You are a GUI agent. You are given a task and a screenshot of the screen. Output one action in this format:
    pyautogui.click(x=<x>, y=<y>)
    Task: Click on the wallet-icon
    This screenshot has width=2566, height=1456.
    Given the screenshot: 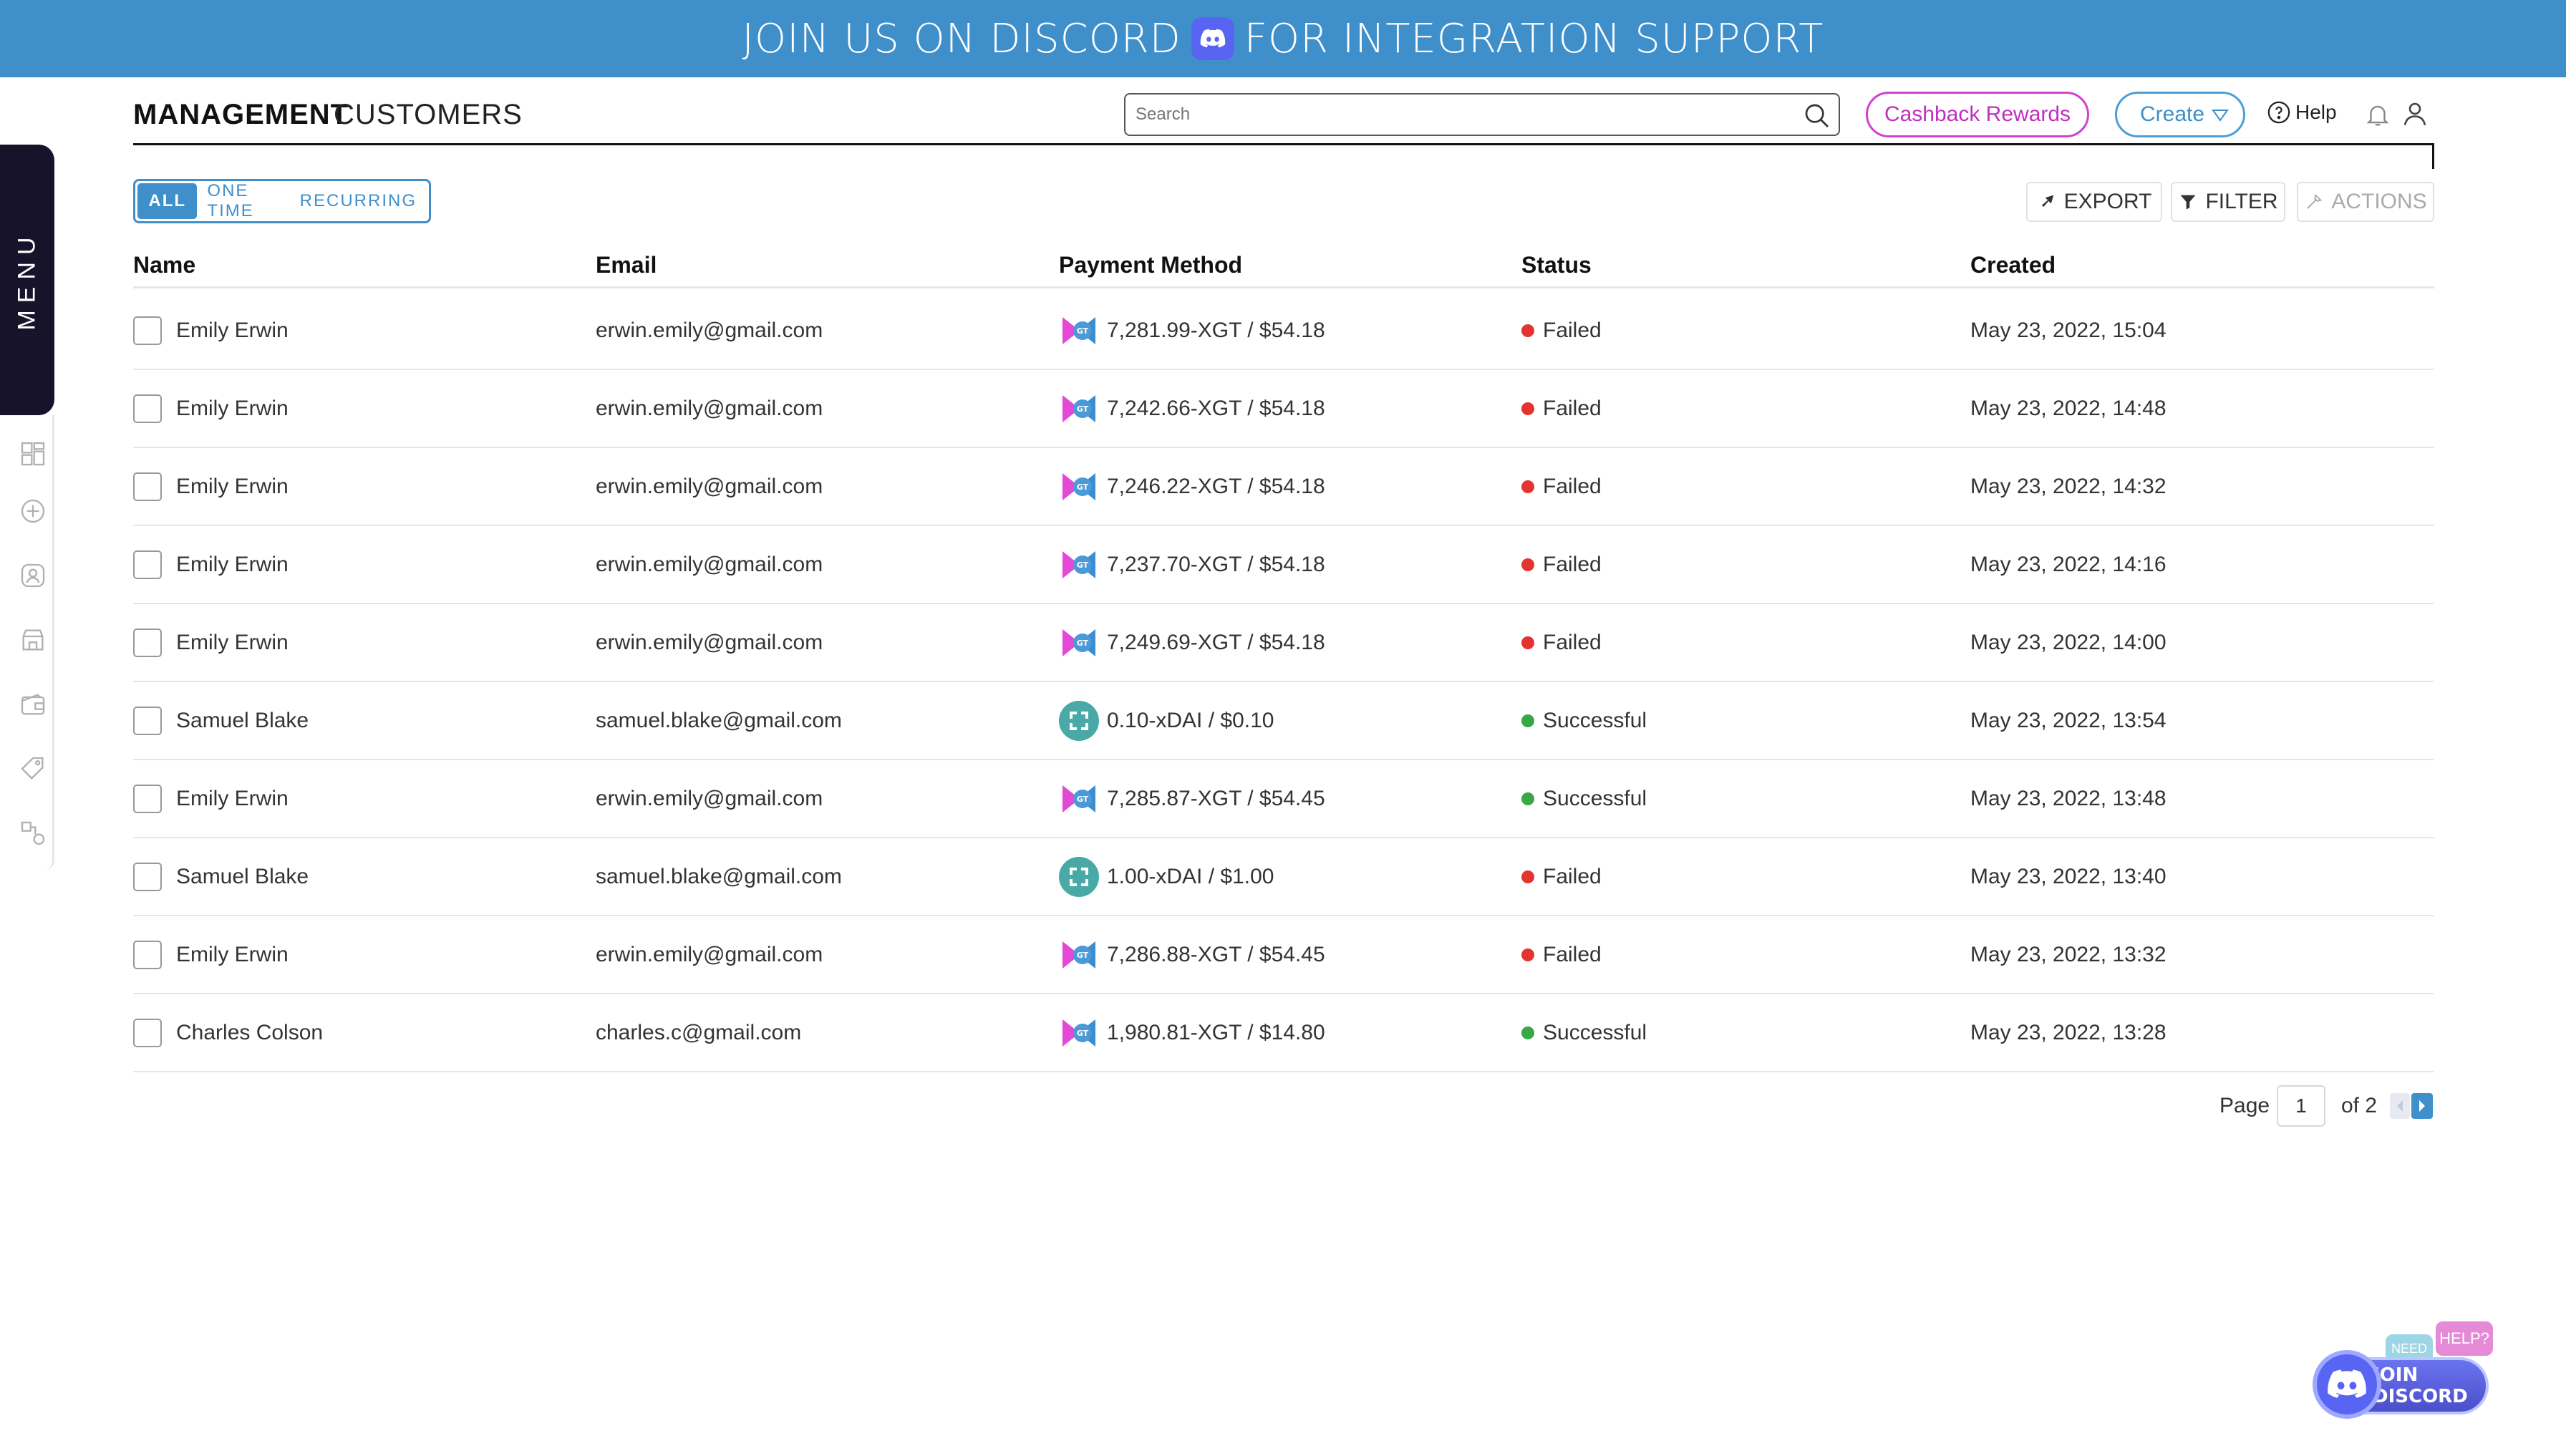 What is the action you would take?
    pyautogui.click(x=33, y=704)
    